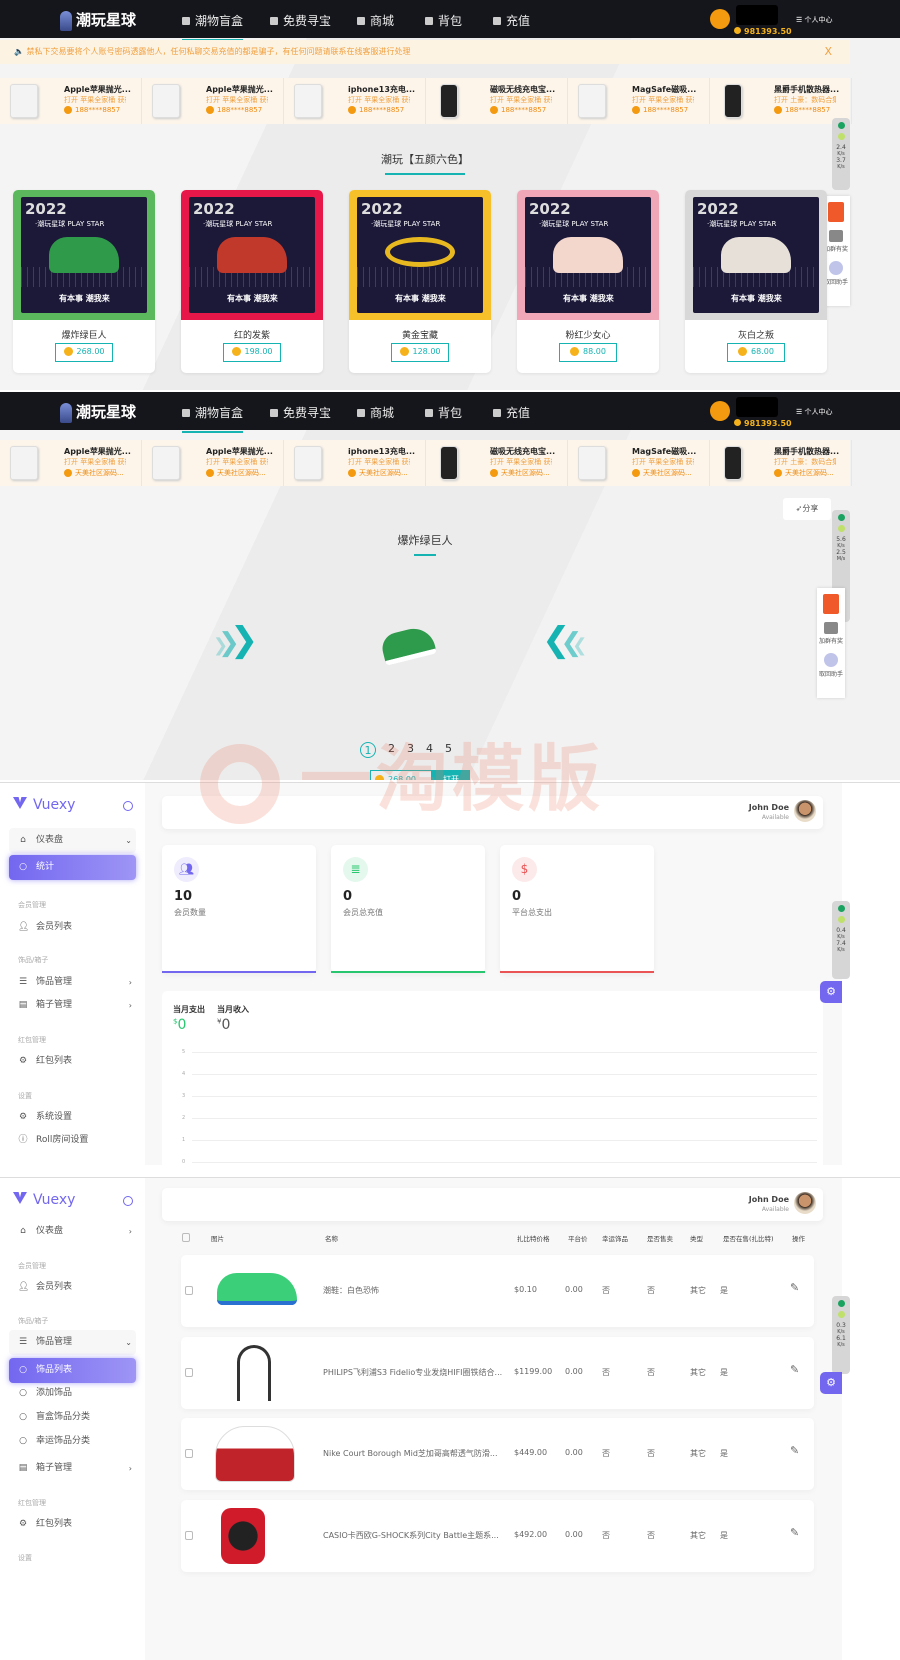  What do you see at coordinates (72, 982) in the screenshot?
I see `sidebar-item-item-manage: ☰ 饰品管理 ›` at bounding box center [72, 982].